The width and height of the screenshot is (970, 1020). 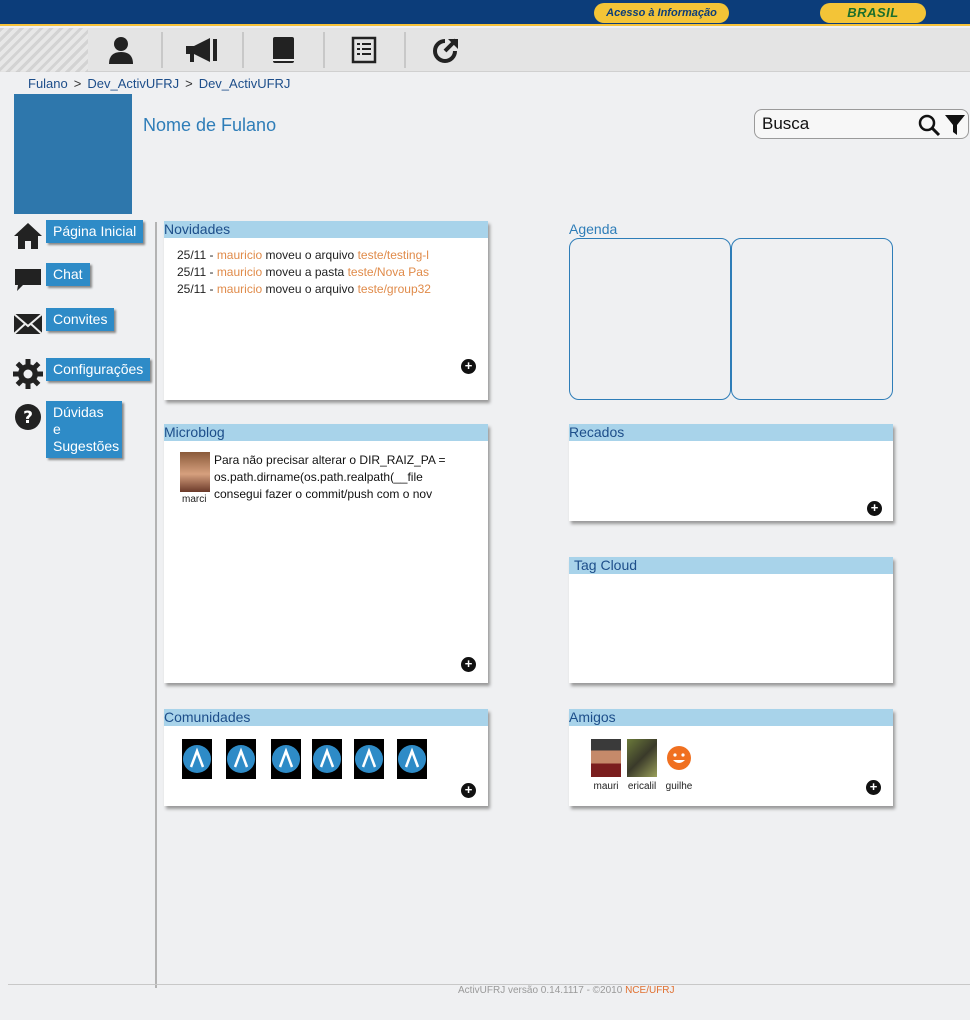 What do you see at coordinates (929, 125) in the screenshot?
I see `search-icon` at bounding box center [929, 125].